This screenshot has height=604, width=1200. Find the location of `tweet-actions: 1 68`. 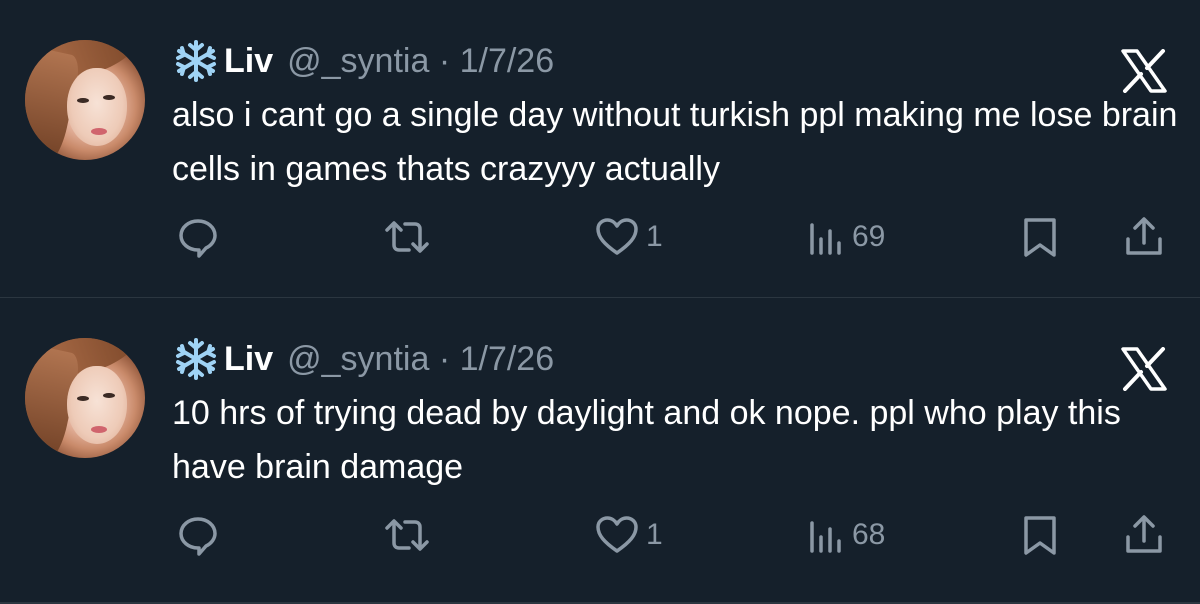

tweet-actions: 1 68 is located at coordinates (600, 535).